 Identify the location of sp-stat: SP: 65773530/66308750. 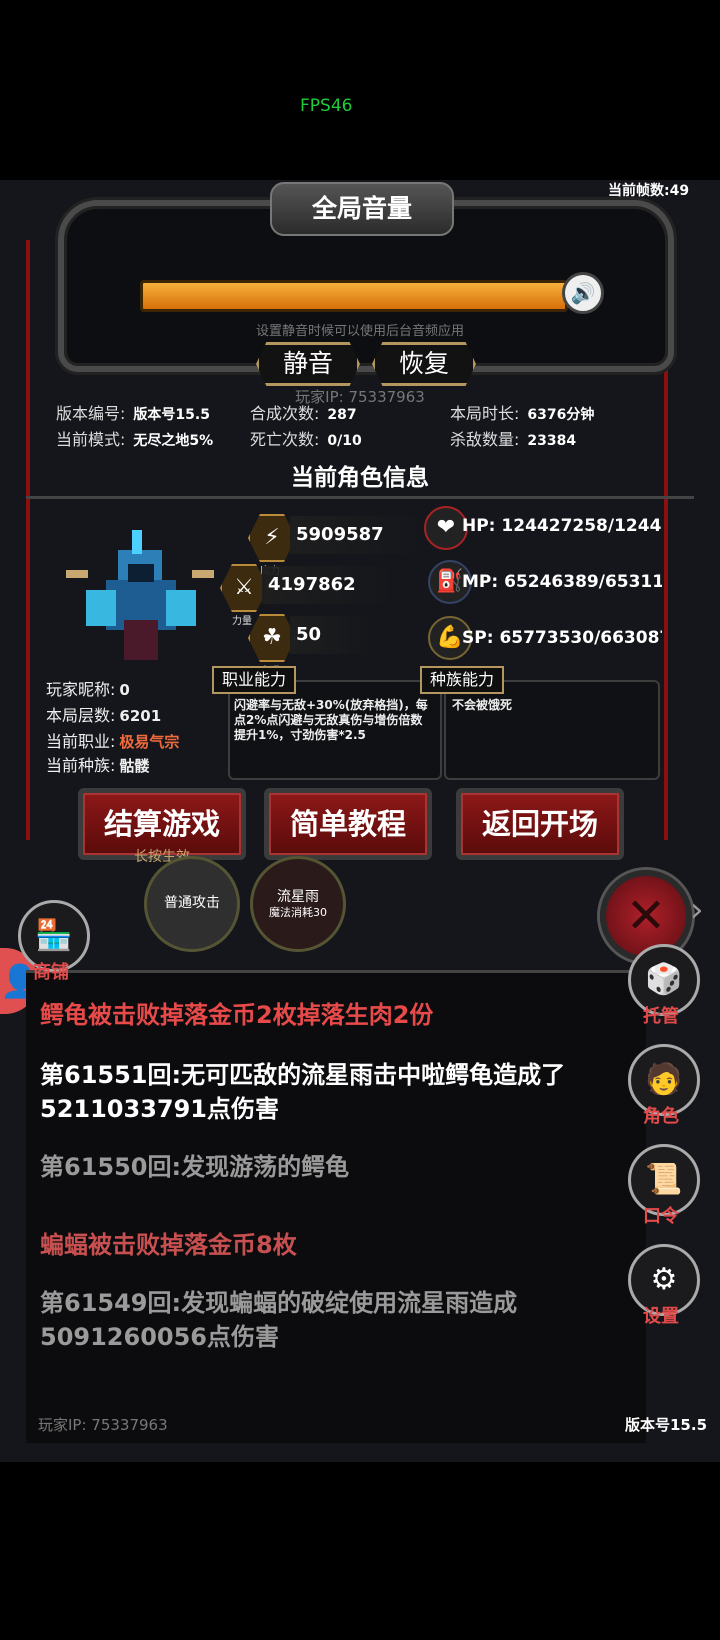
(562, 638).